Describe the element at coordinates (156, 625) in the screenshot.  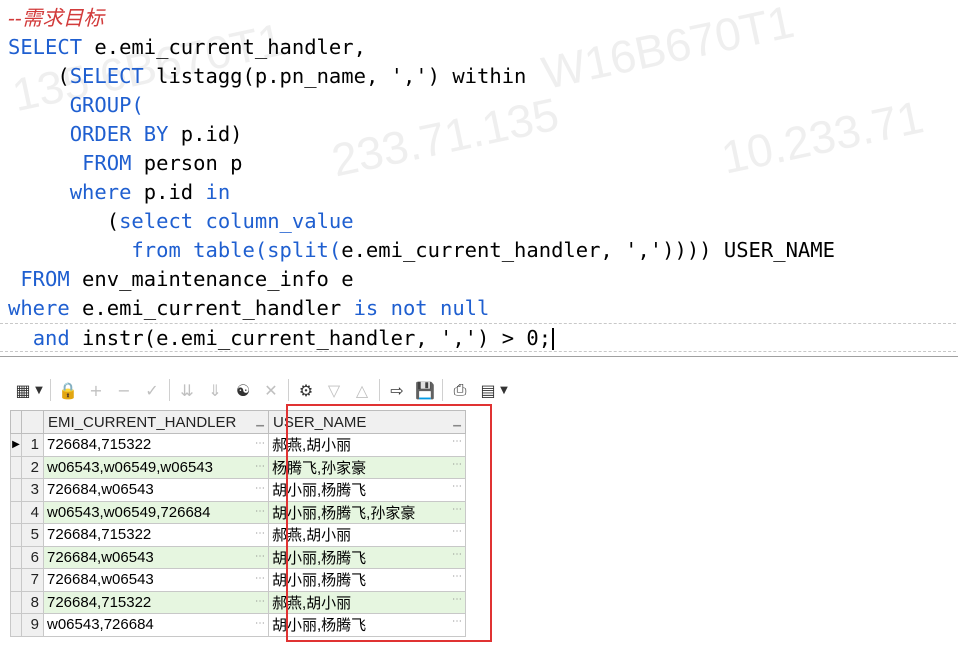
I see `cell-emi-current-handler: w06543,726684 ⋯` at that location.